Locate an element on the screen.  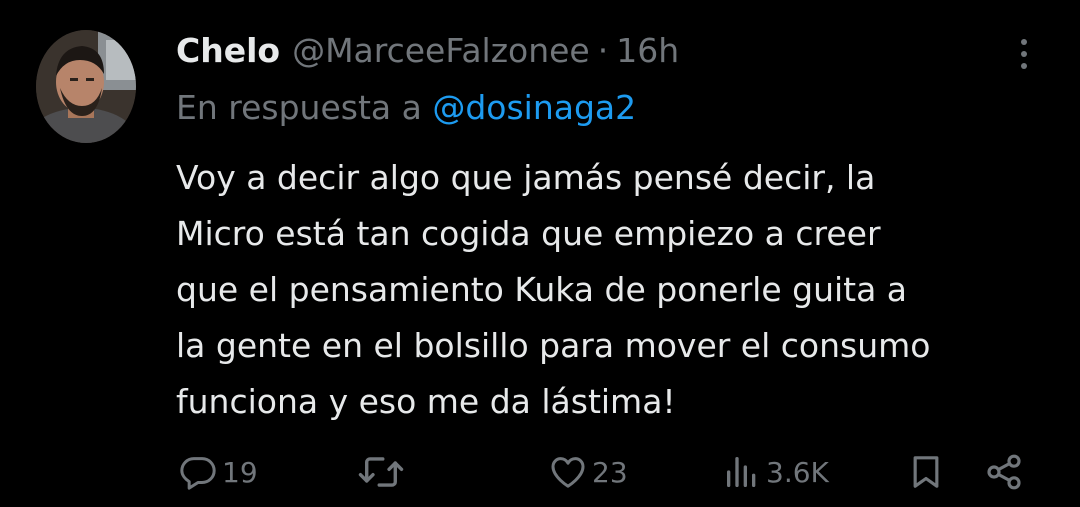
tweet-header: Chelo @MarceeFalzonee · 16h is located at coordinates (427, 50).